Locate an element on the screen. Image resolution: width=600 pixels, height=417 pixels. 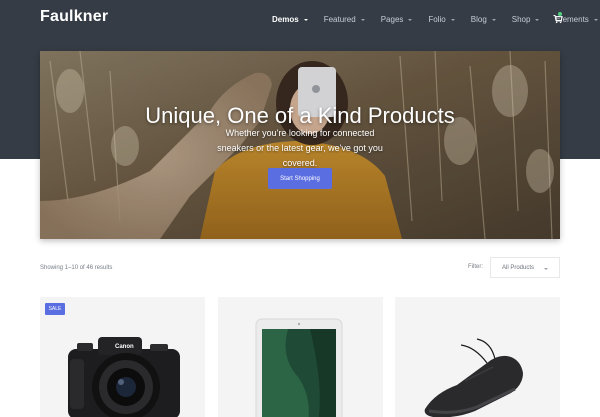
nav-item-featured: Featured is located at coordinates (344, 19).